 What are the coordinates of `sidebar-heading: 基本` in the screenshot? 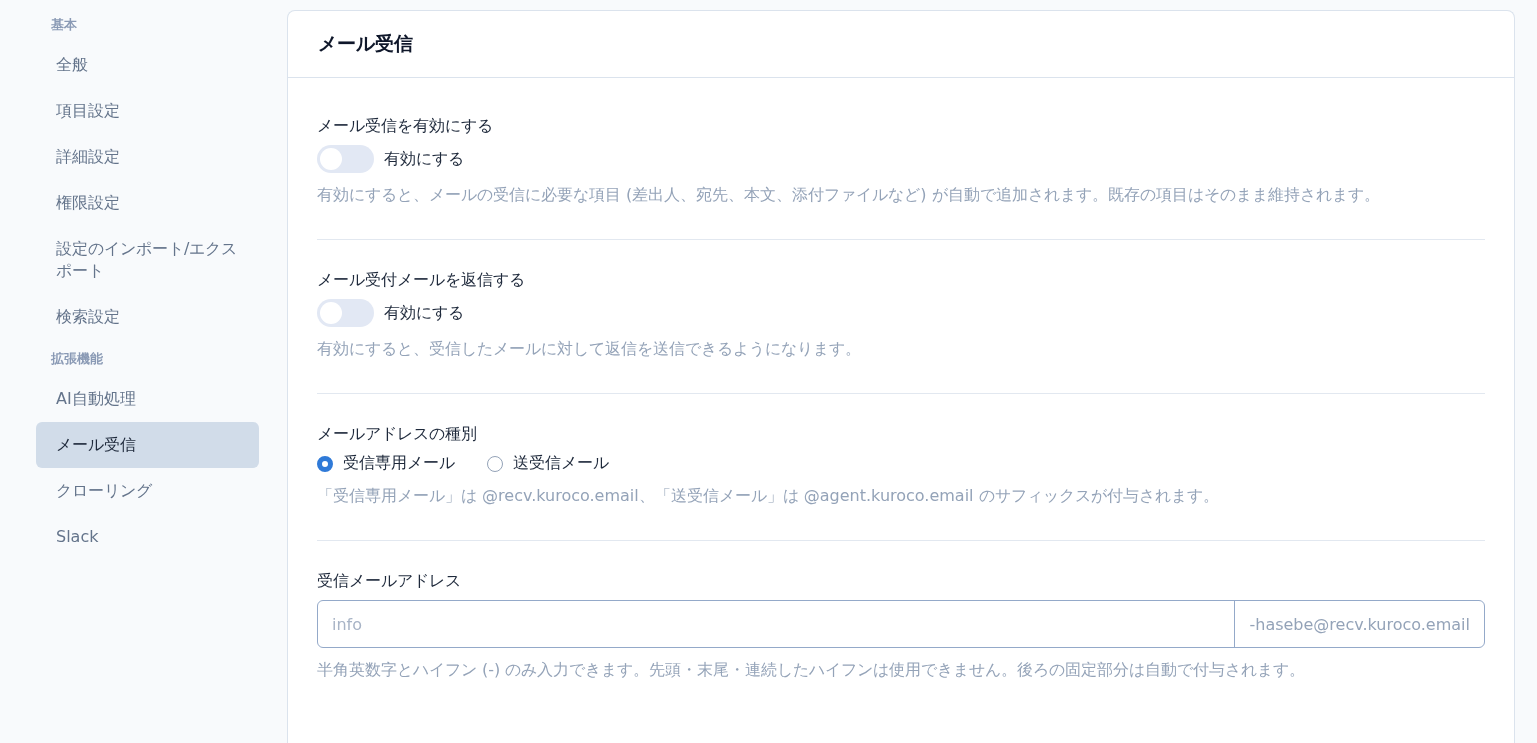 It's located at (64, 25).